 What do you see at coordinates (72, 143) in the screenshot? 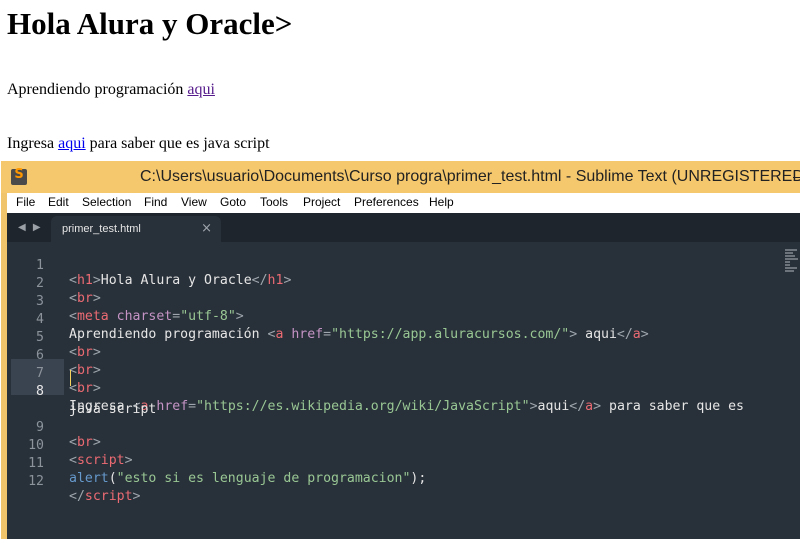
I see `link-wikipedia: aqui` at bounding box center [72, 143].